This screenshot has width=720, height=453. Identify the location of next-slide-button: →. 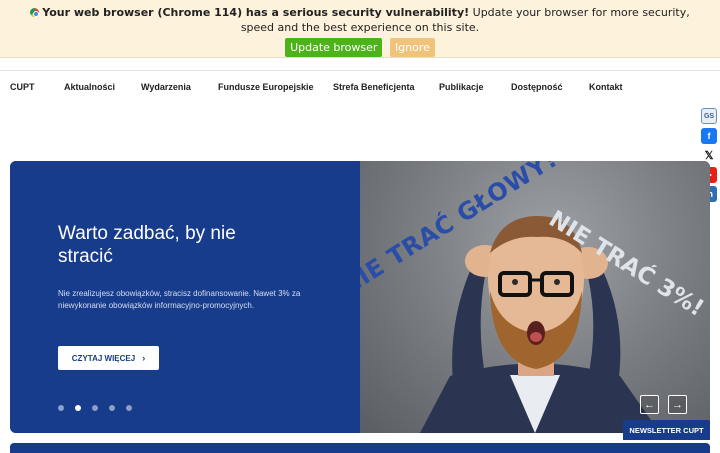
(677, 404).